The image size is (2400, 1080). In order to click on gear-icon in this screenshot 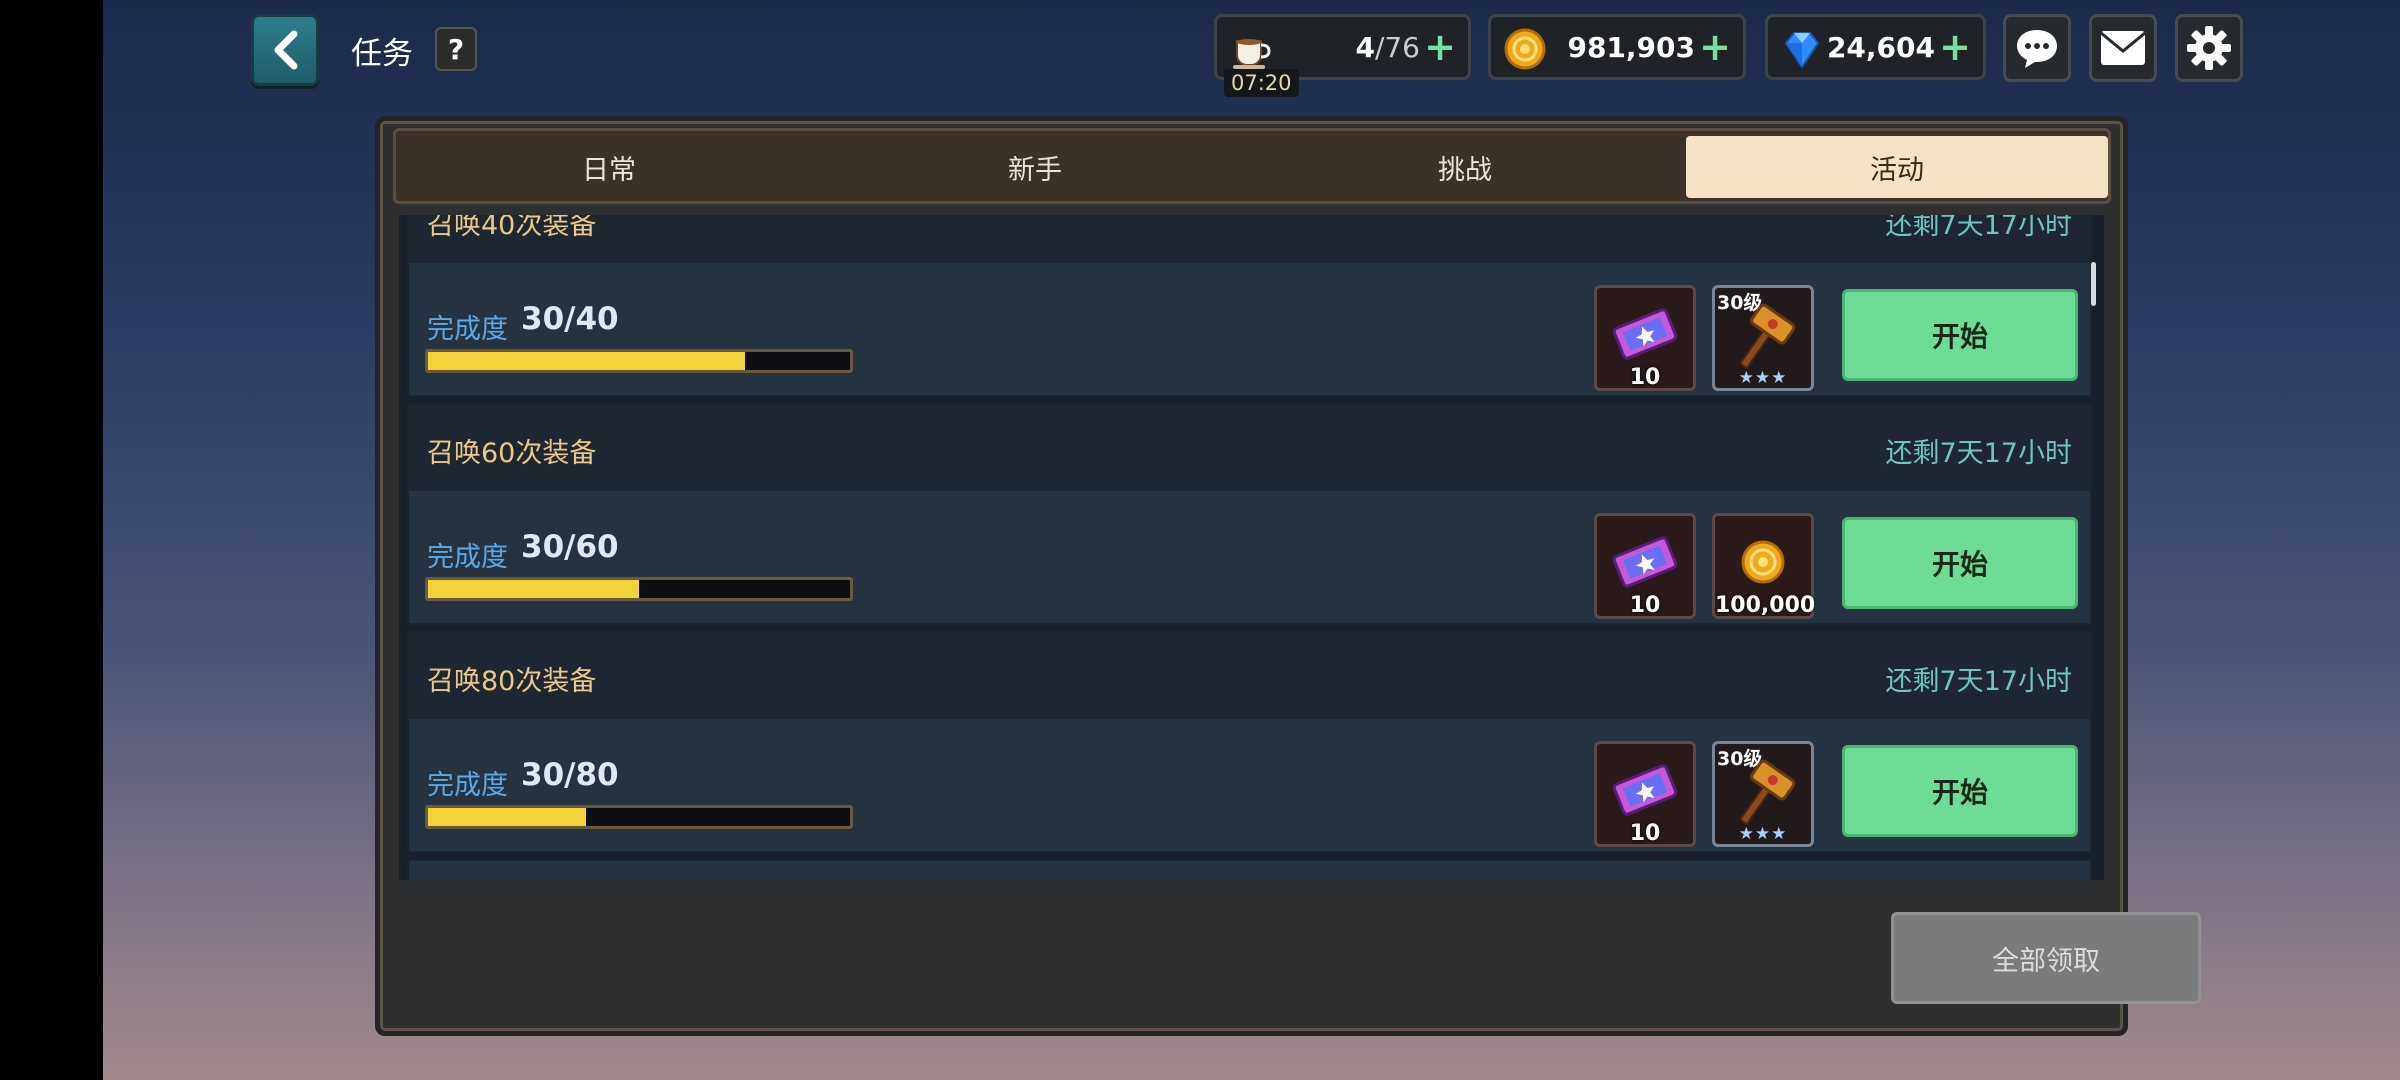, I will do `click(2209, 48)`.